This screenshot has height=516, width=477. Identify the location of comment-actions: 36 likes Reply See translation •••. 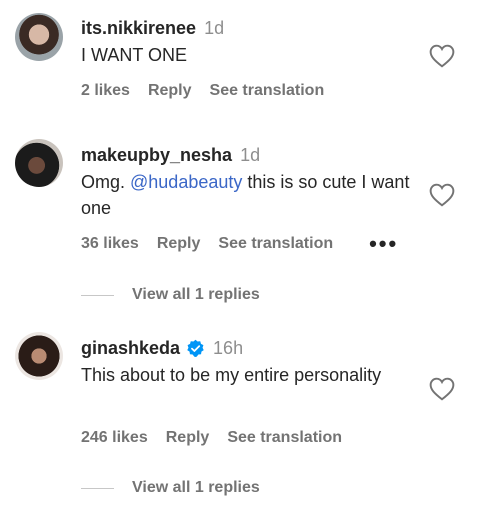
(248, 244).